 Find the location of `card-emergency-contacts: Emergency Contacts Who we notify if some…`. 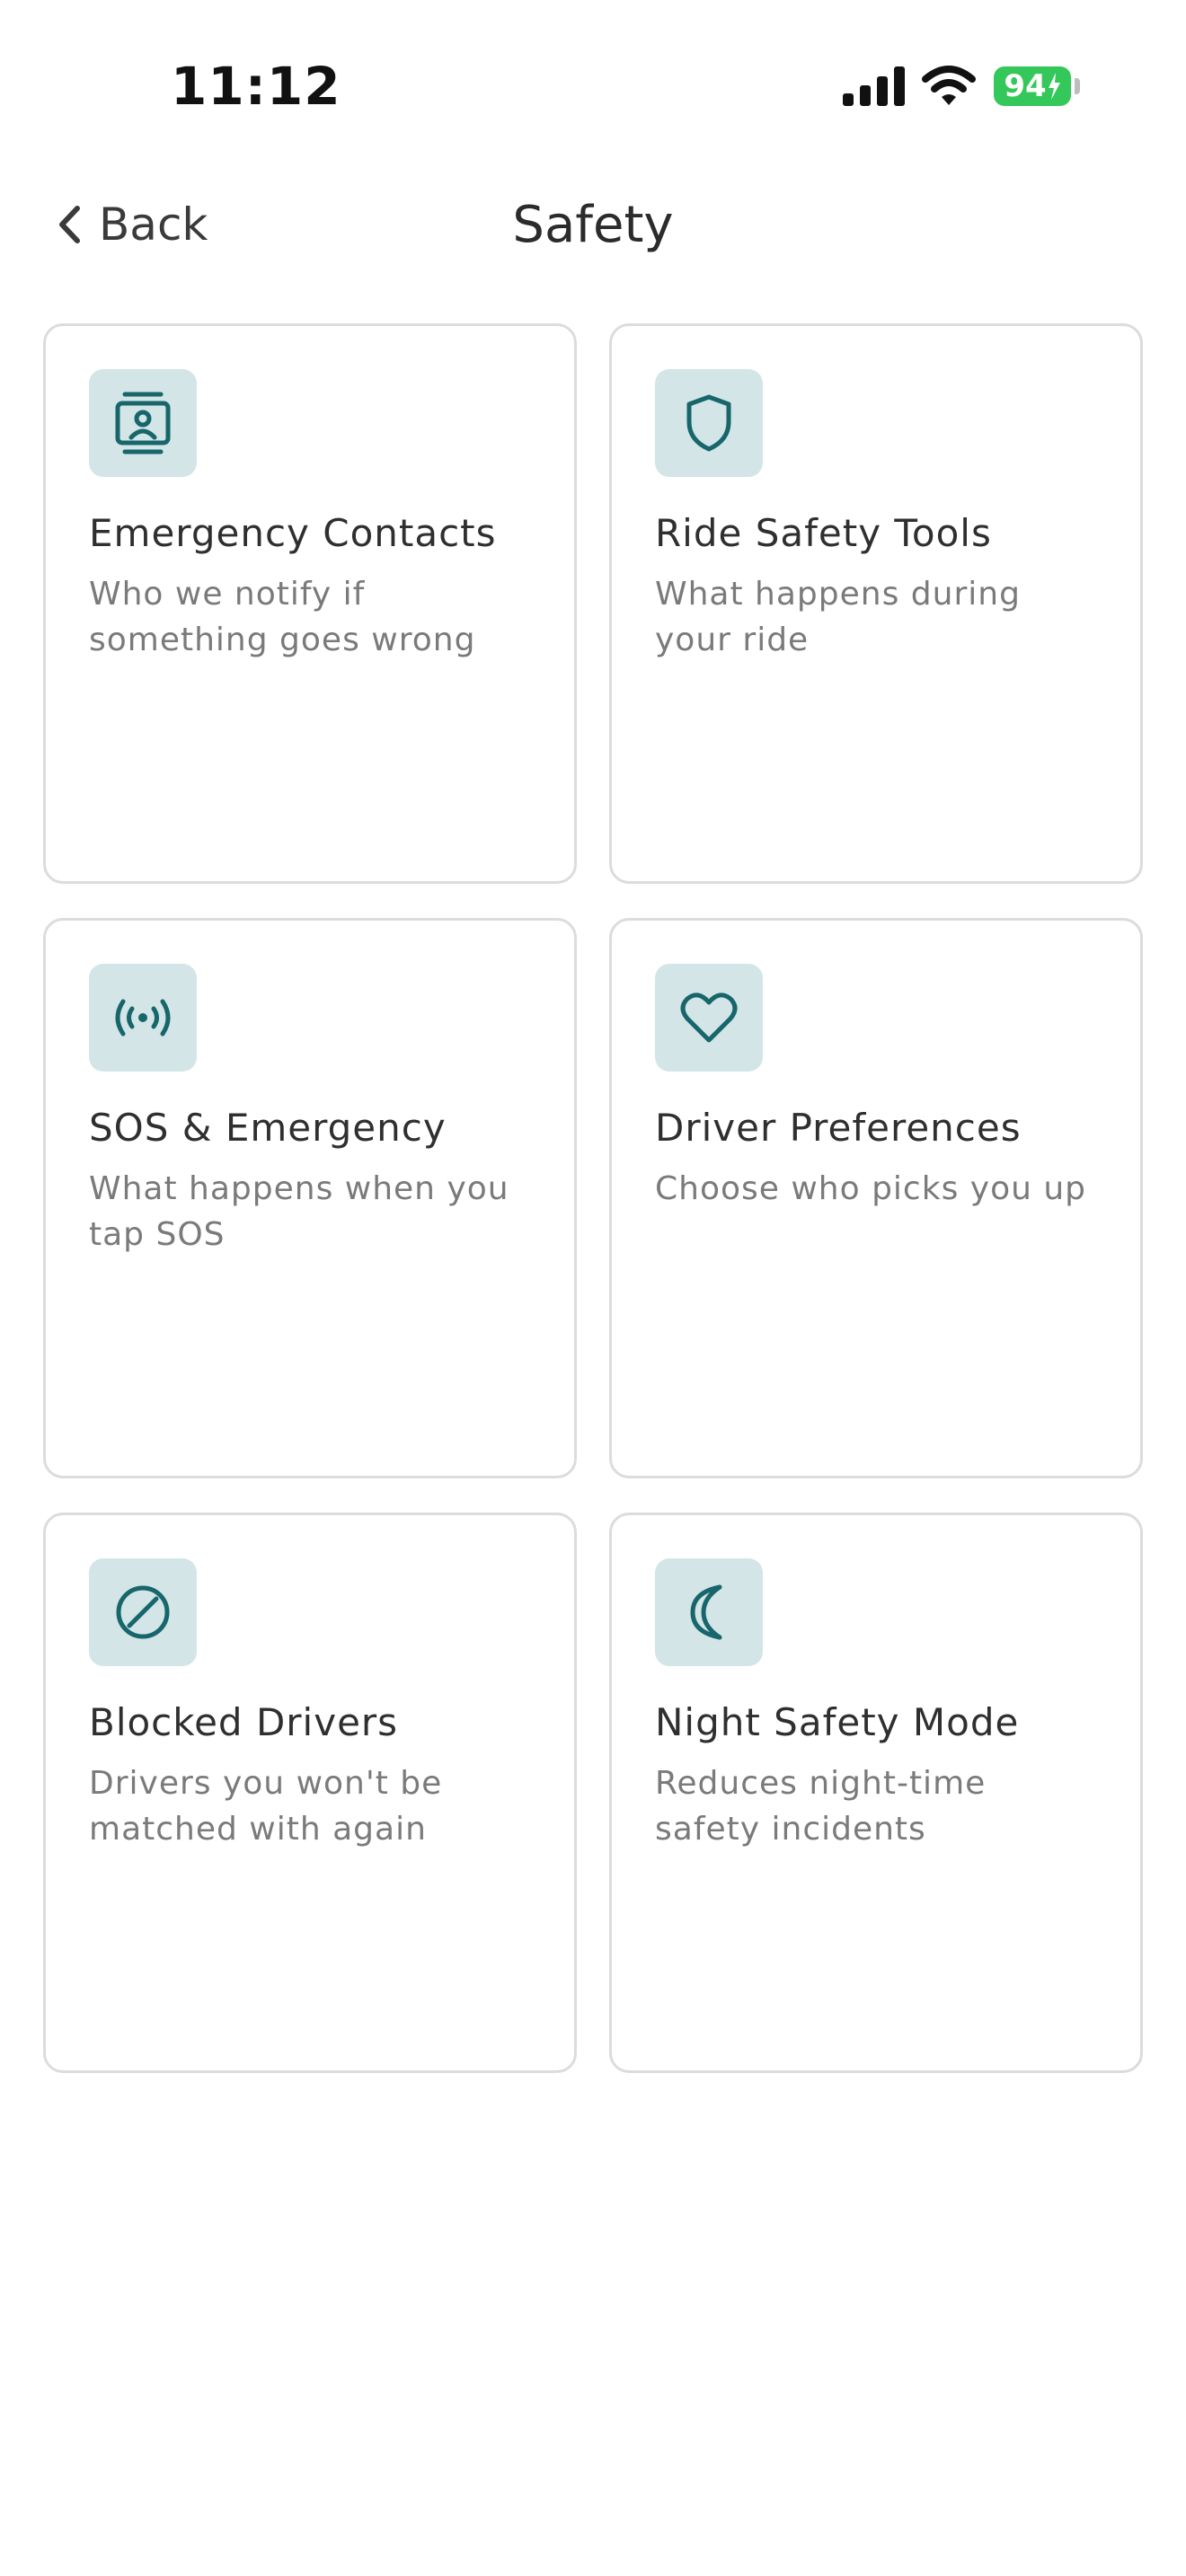

card-emergency-contacts: Emergency Contacts Who we notify if some… is located at coordinates (310, 603).